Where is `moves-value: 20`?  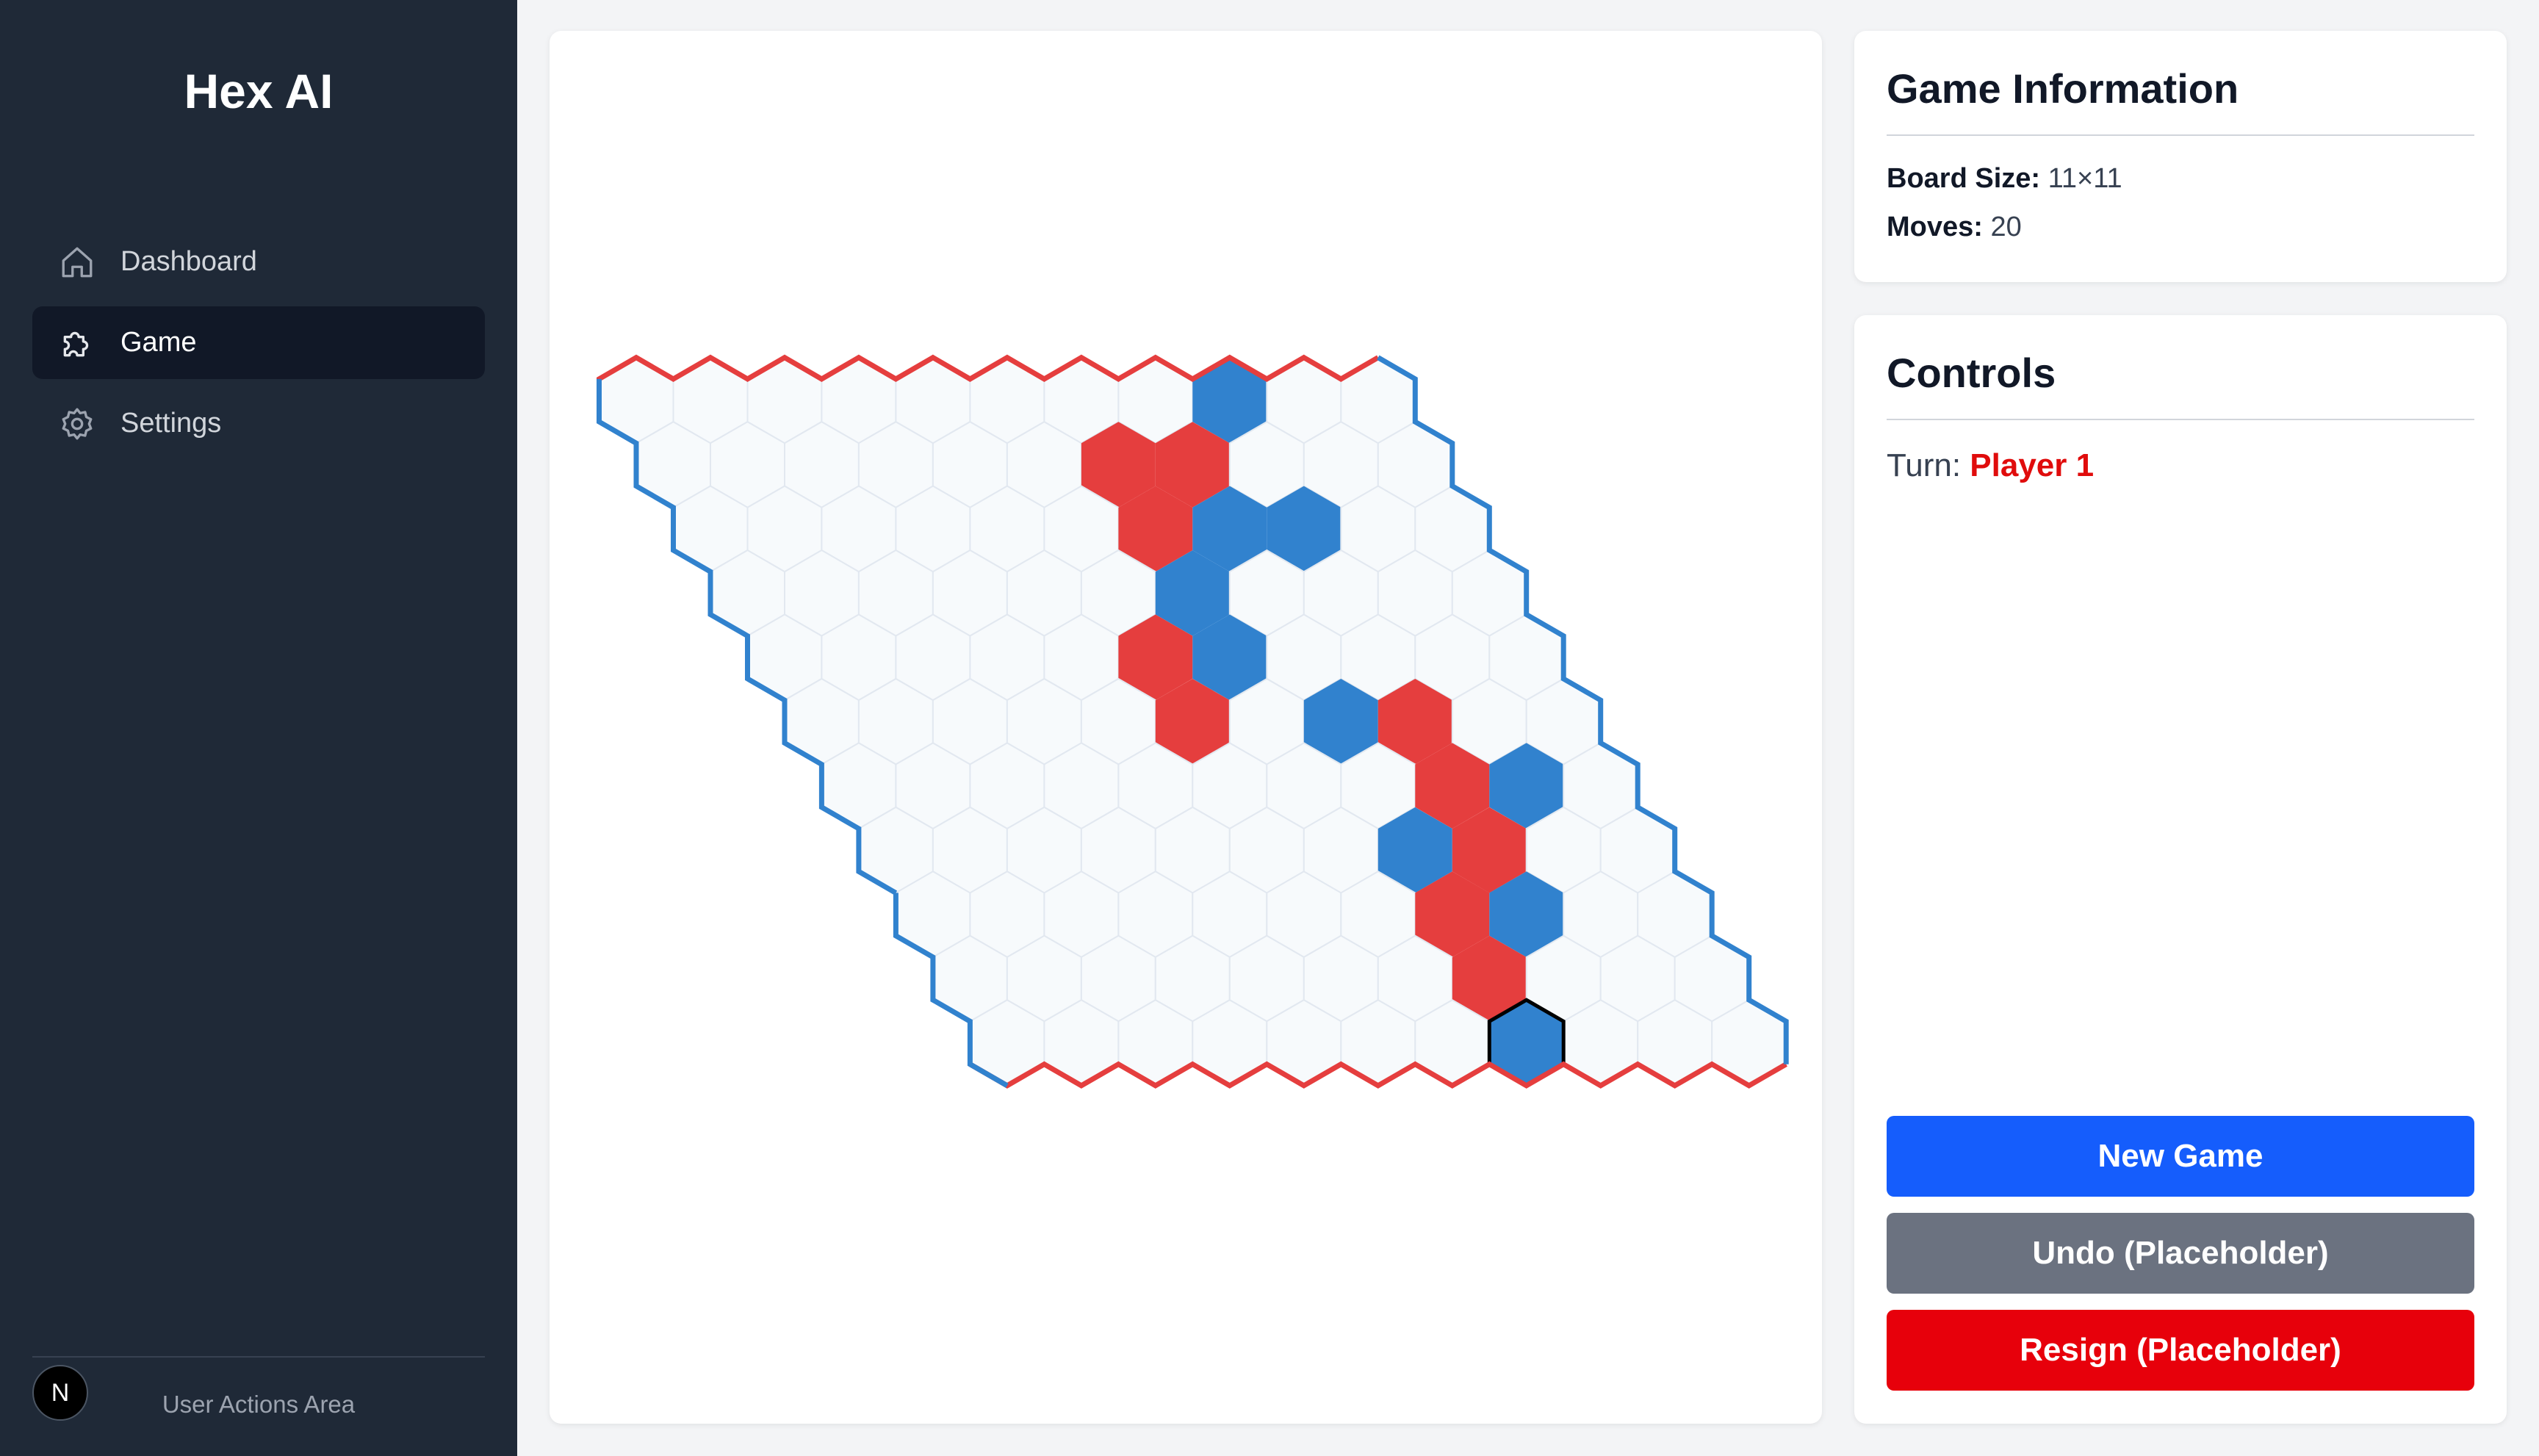 moves-value: 20 is located at coordinates (2006, 227).